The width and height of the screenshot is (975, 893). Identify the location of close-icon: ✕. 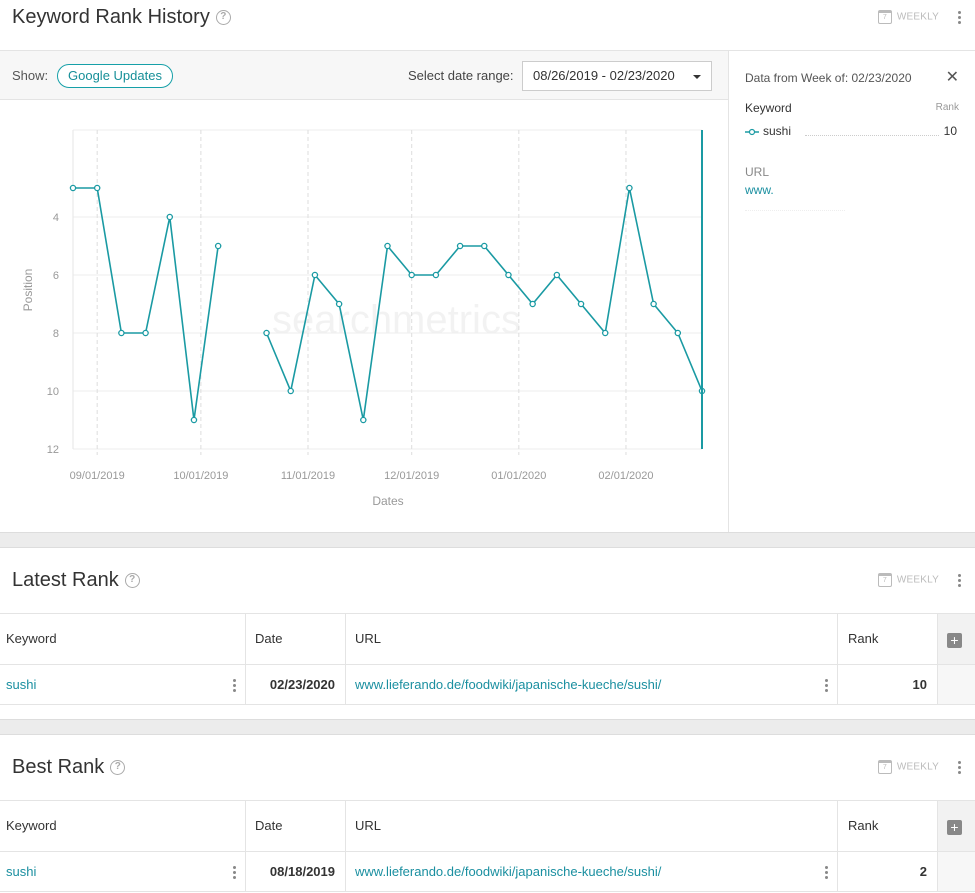
(952, 77).